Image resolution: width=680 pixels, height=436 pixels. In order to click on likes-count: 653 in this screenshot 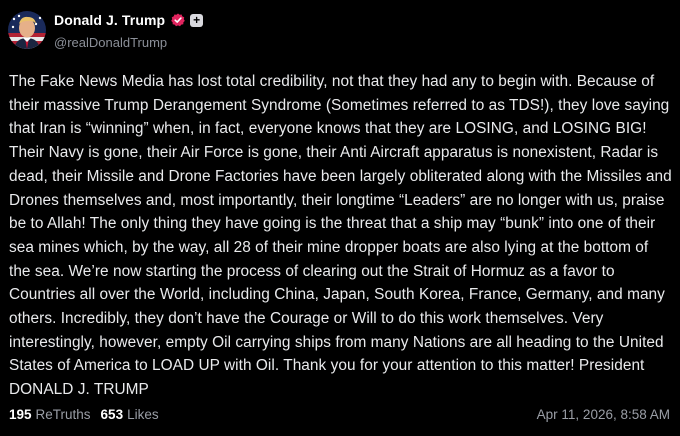, I will do `click(112, 414)`.